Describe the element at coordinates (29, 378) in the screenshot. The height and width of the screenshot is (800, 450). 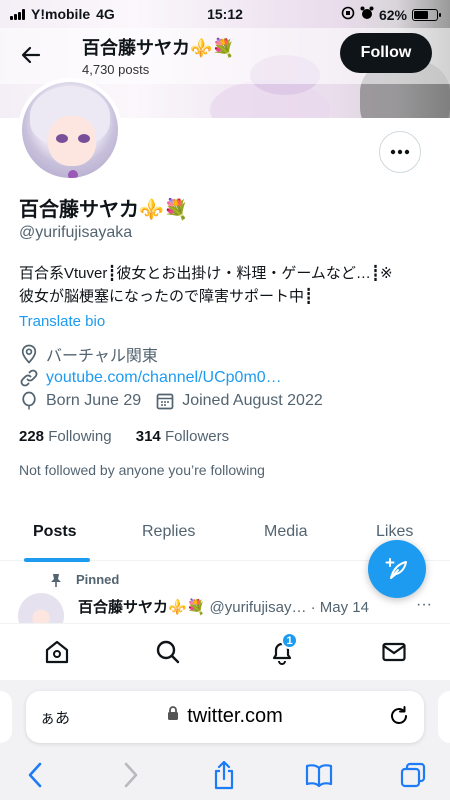
I see `link-icon` at that location.